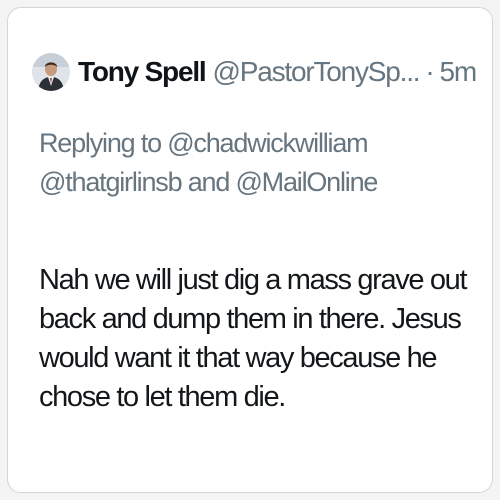 The height and width of the screenshot is (500, 500). I want to click on reply-mention-mailonline: @MailOnline, so click(306, 182).